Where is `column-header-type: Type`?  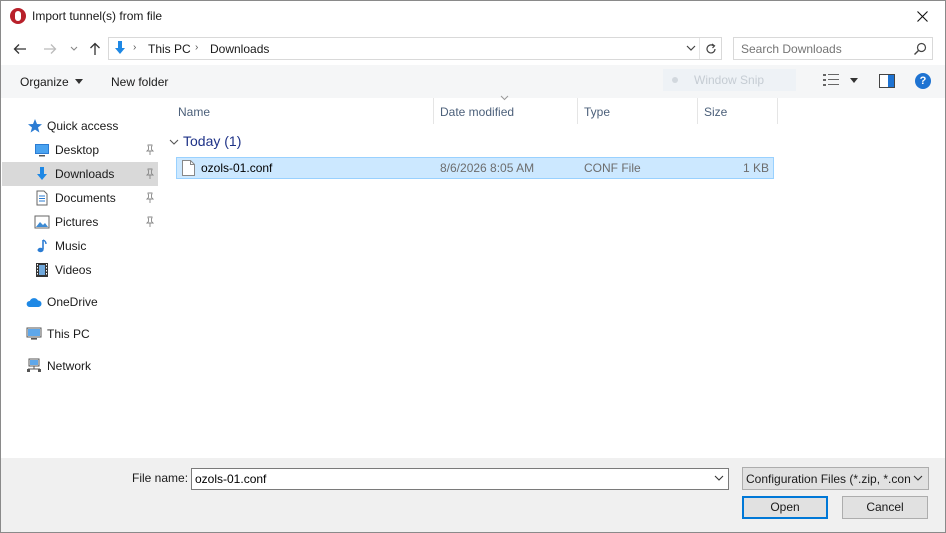 column-header-type: Type is located at coordinates (638, 111).